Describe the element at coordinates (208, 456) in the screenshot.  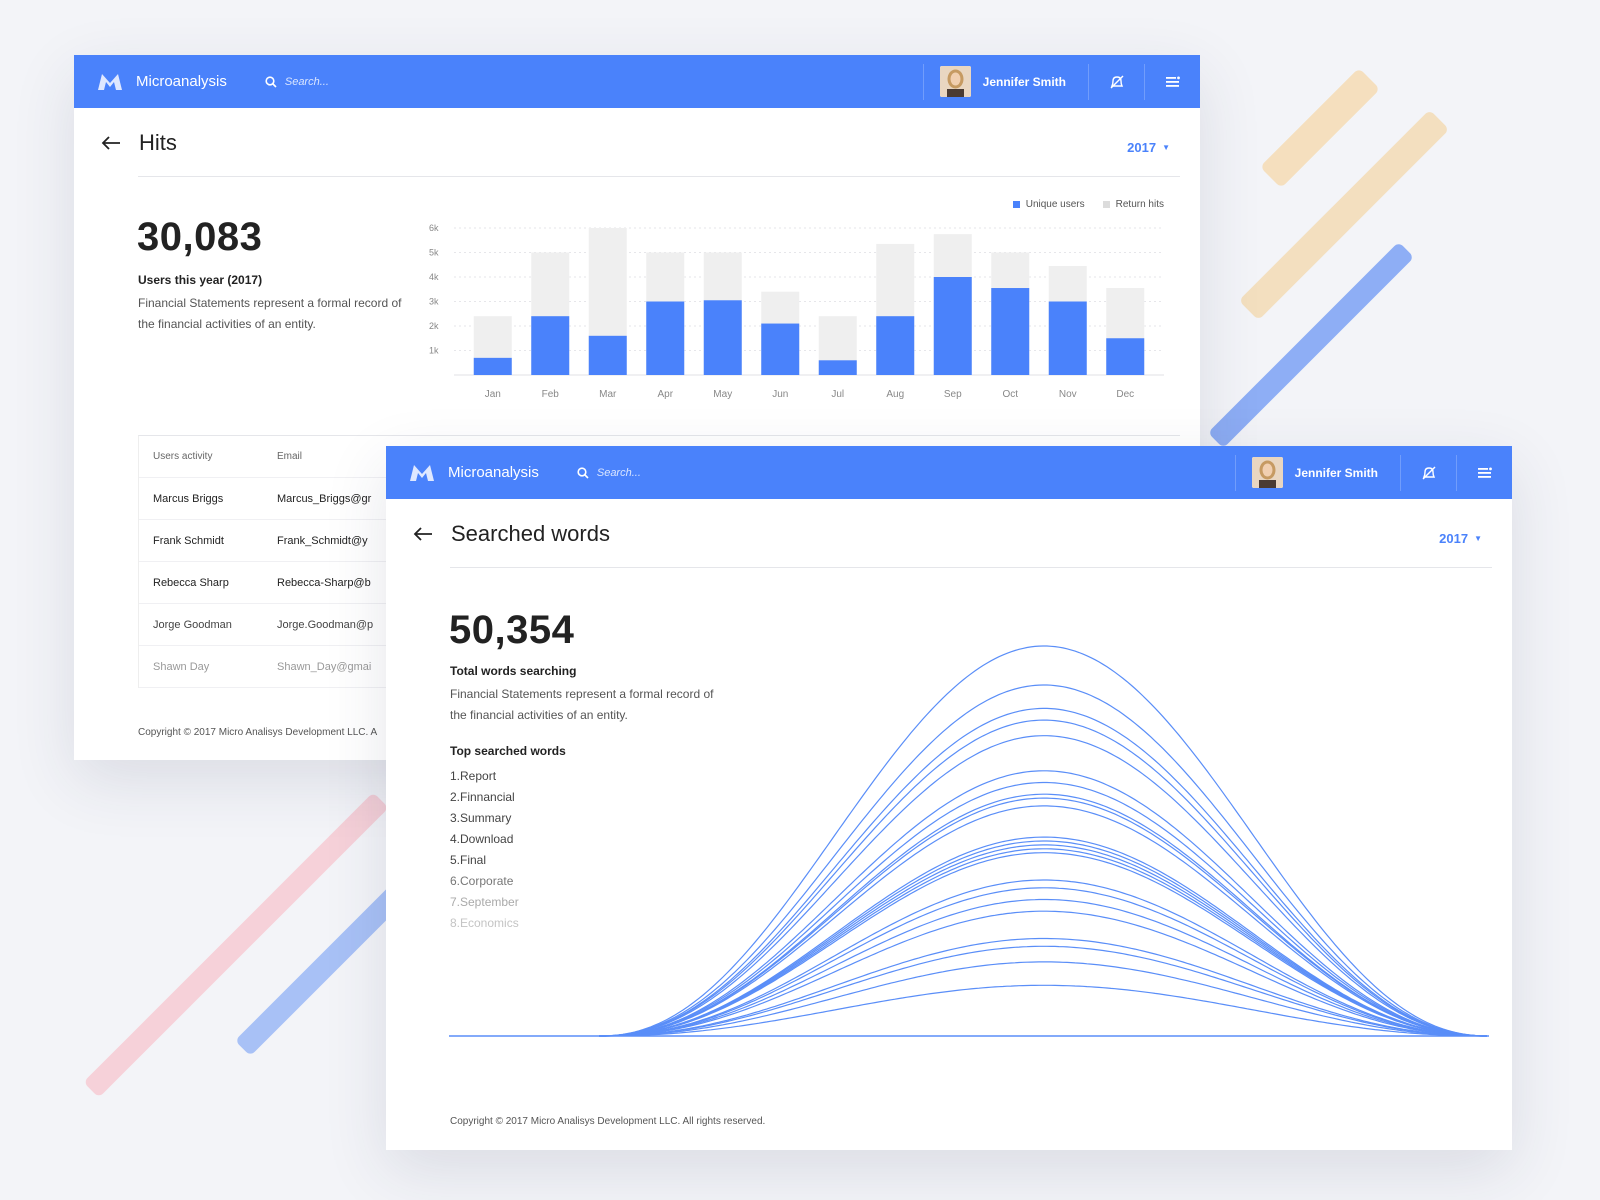
I see `column-header: Users activity` at that location.